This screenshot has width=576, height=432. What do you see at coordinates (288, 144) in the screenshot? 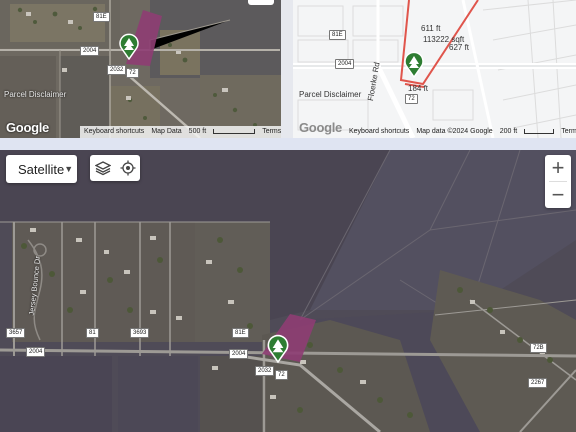
I see `section-separator` at bounding box center [288, 144].